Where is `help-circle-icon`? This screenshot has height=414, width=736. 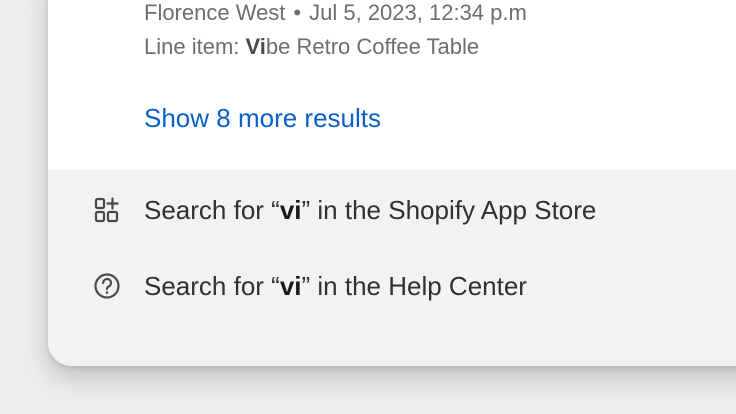 help-circle-icon is located at coordinates (107, 286).